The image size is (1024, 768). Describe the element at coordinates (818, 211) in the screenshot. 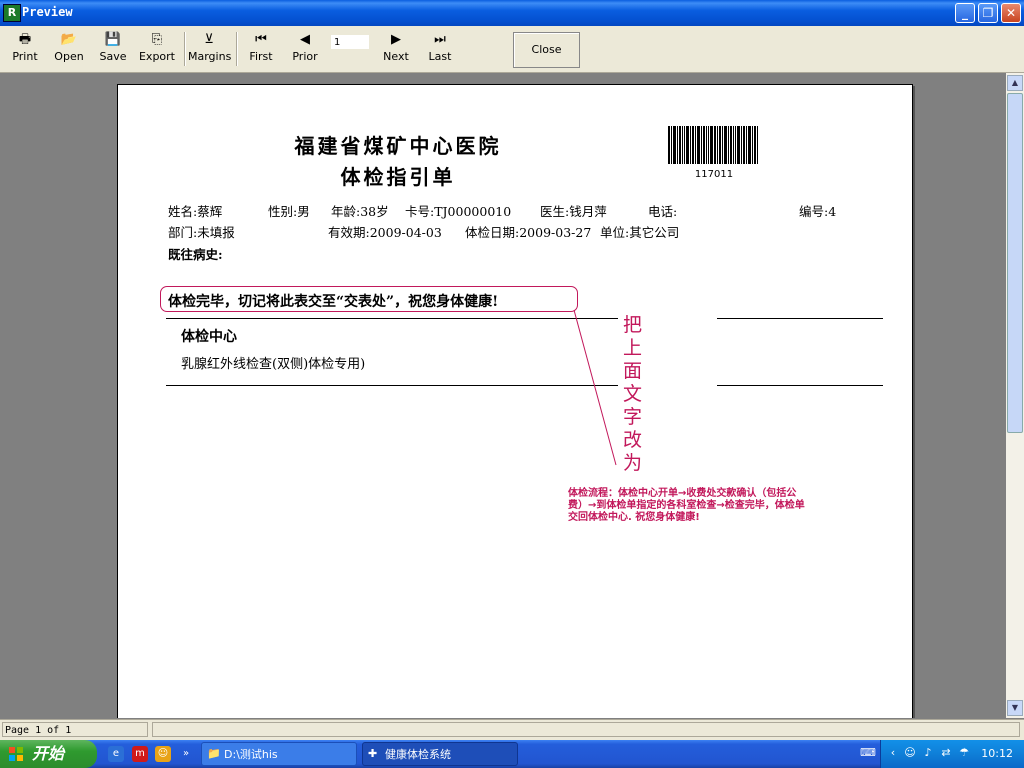

I see `record-number: 编号:4` at that location.